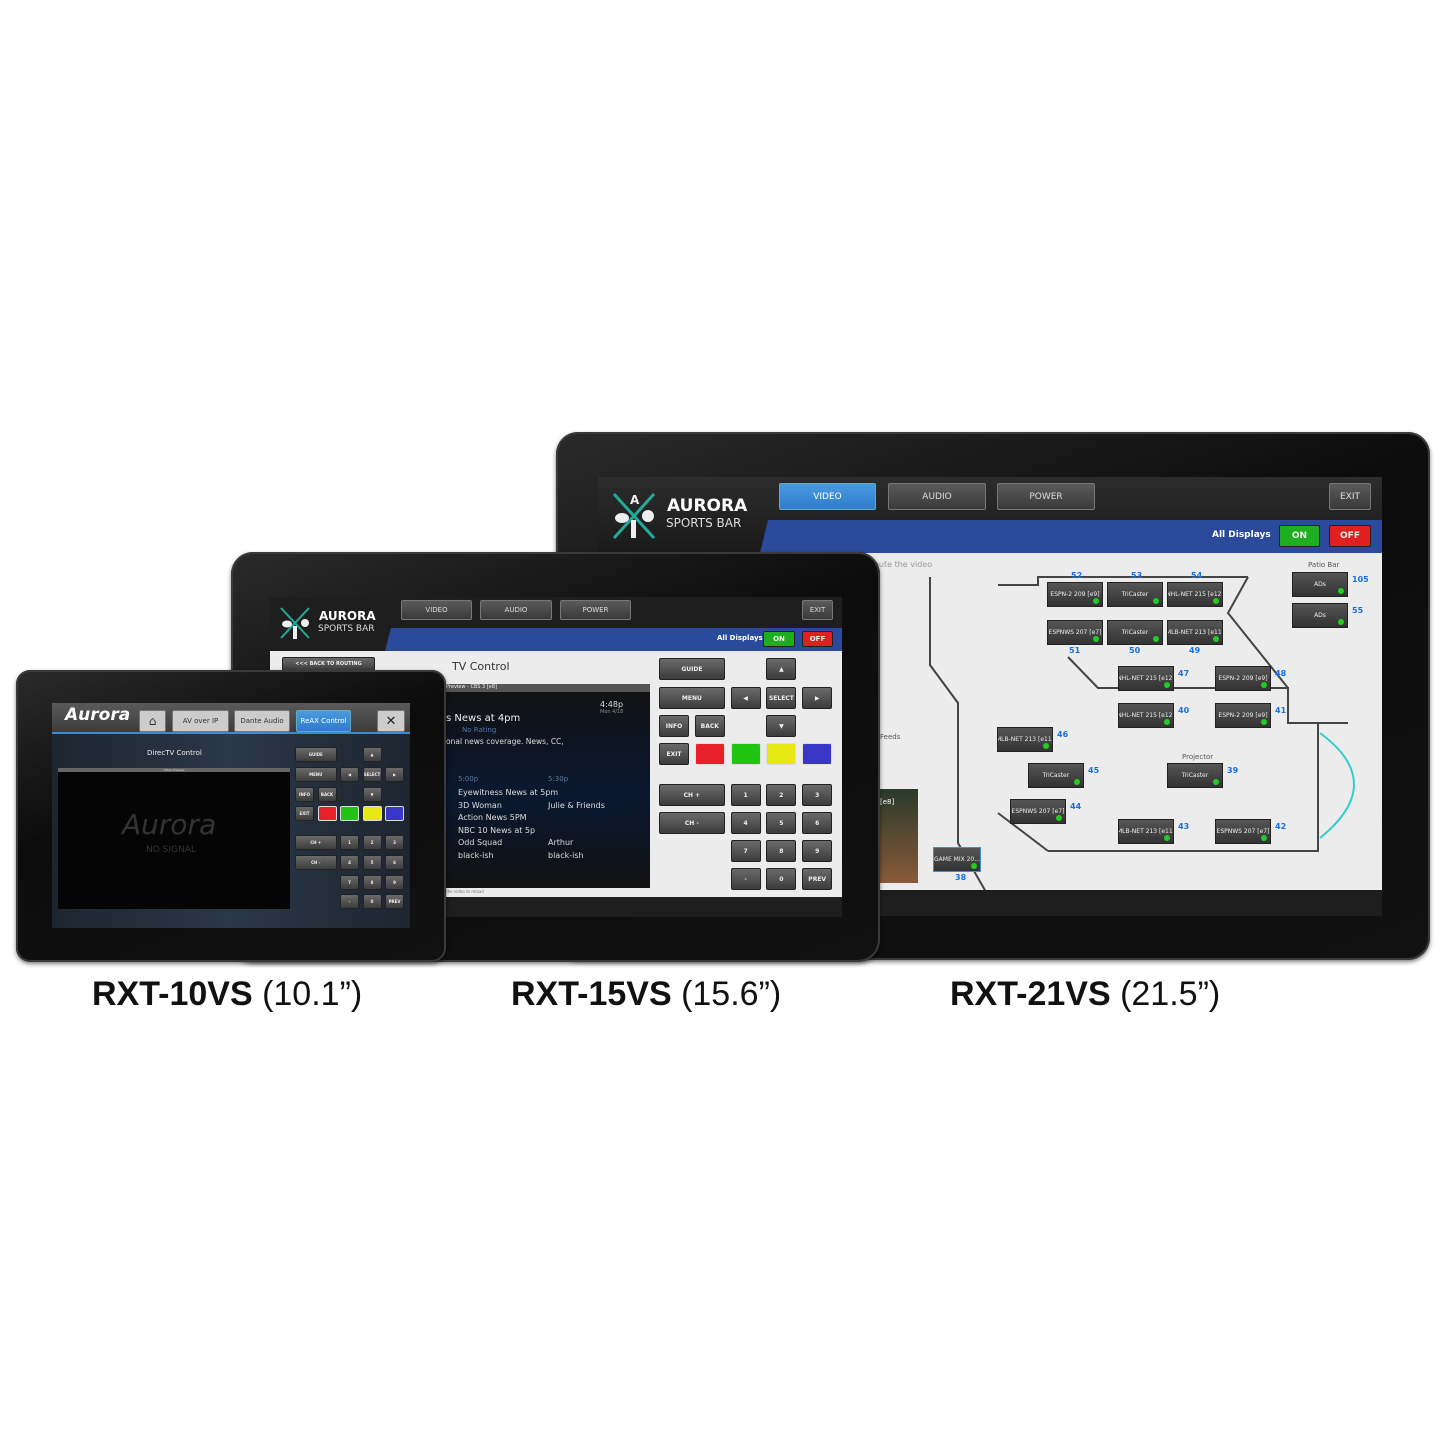 The width and height of the screenshot is (1445, 1445). Describe the element at coordinates (480, 805) in the screenshot. I see `listing-item: 3D Woman` at that location.